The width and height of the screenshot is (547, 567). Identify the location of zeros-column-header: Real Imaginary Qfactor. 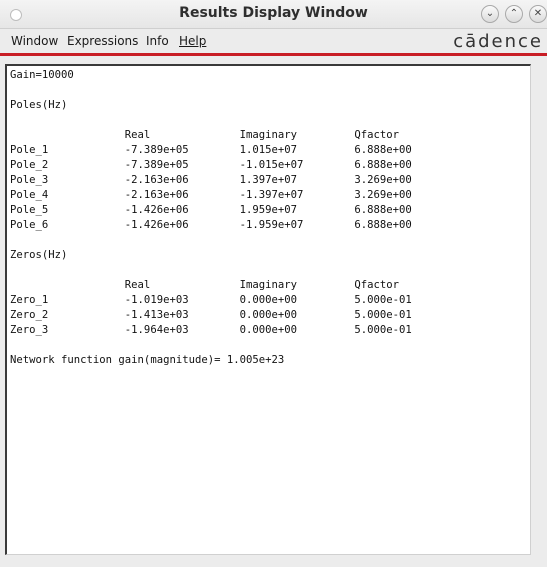
(262, 285).